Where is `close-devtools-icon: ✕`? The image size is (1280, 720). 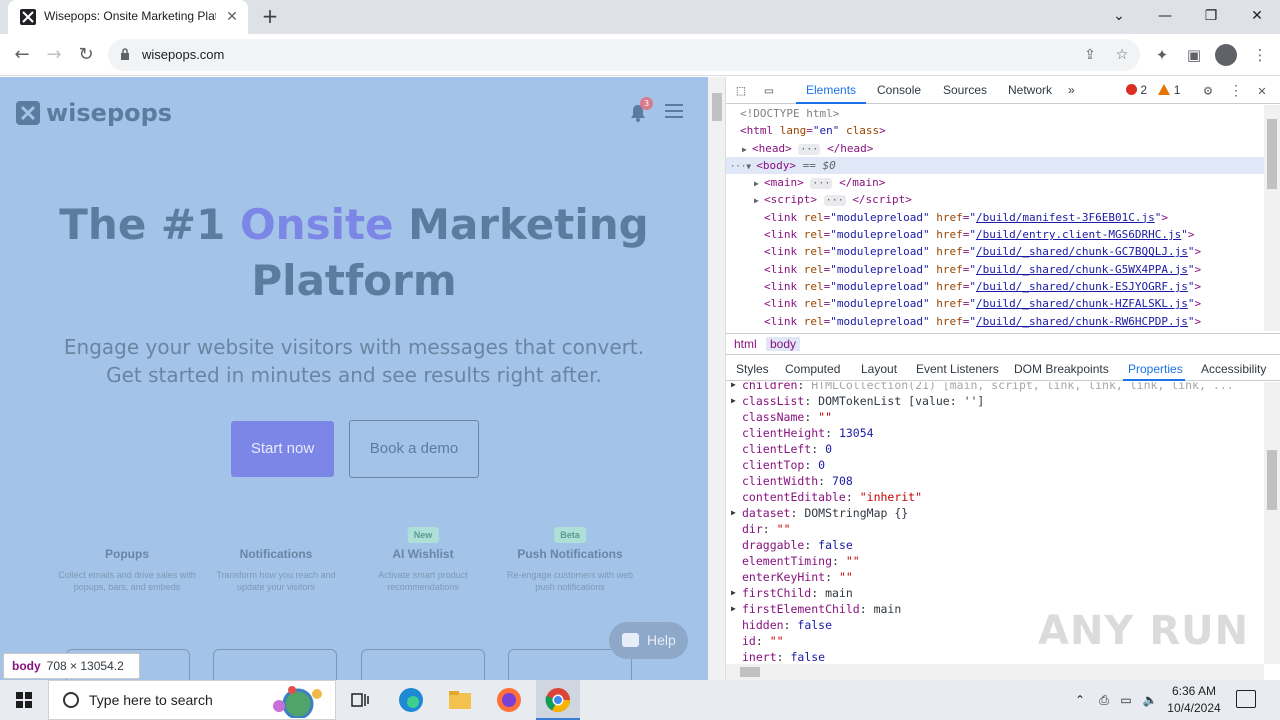 close-devtools-icon: ✕ is located at coordinates (1262, 91).